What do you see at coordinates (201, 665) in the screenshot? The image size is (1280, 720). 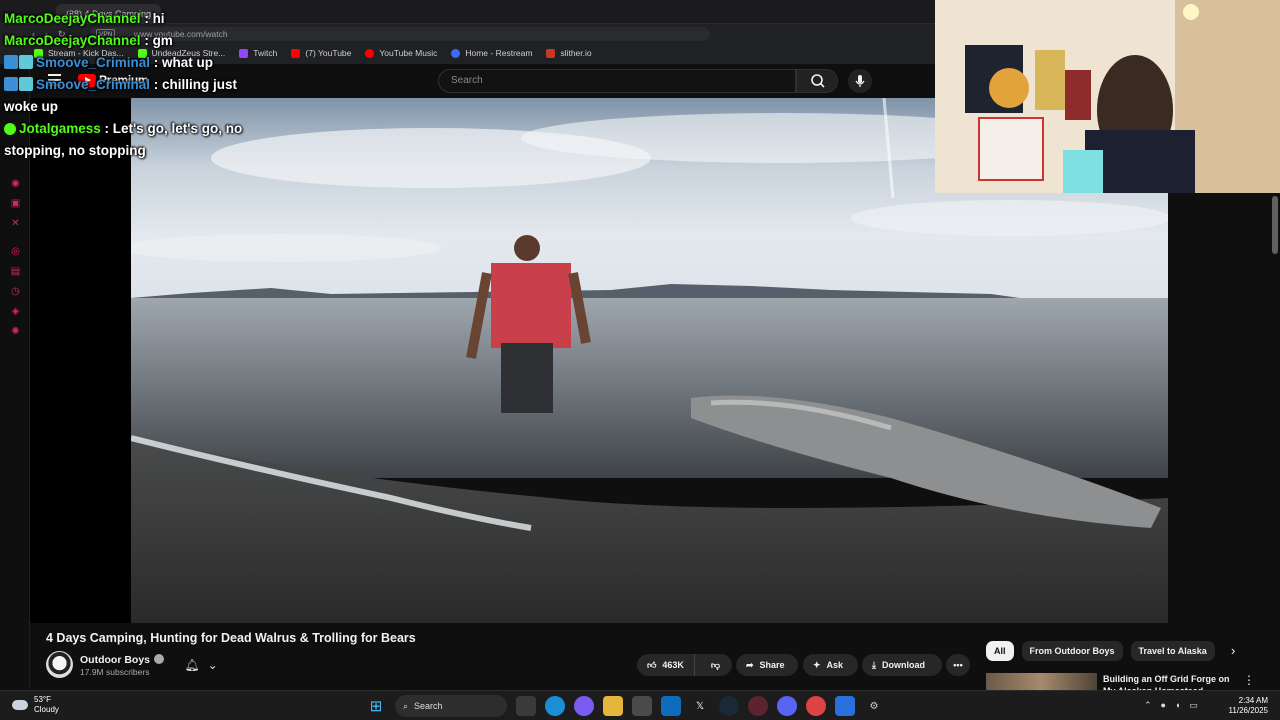 I see `subscription-bell-button: 🔔︎ ⌄` at bounding box center [201, 665].